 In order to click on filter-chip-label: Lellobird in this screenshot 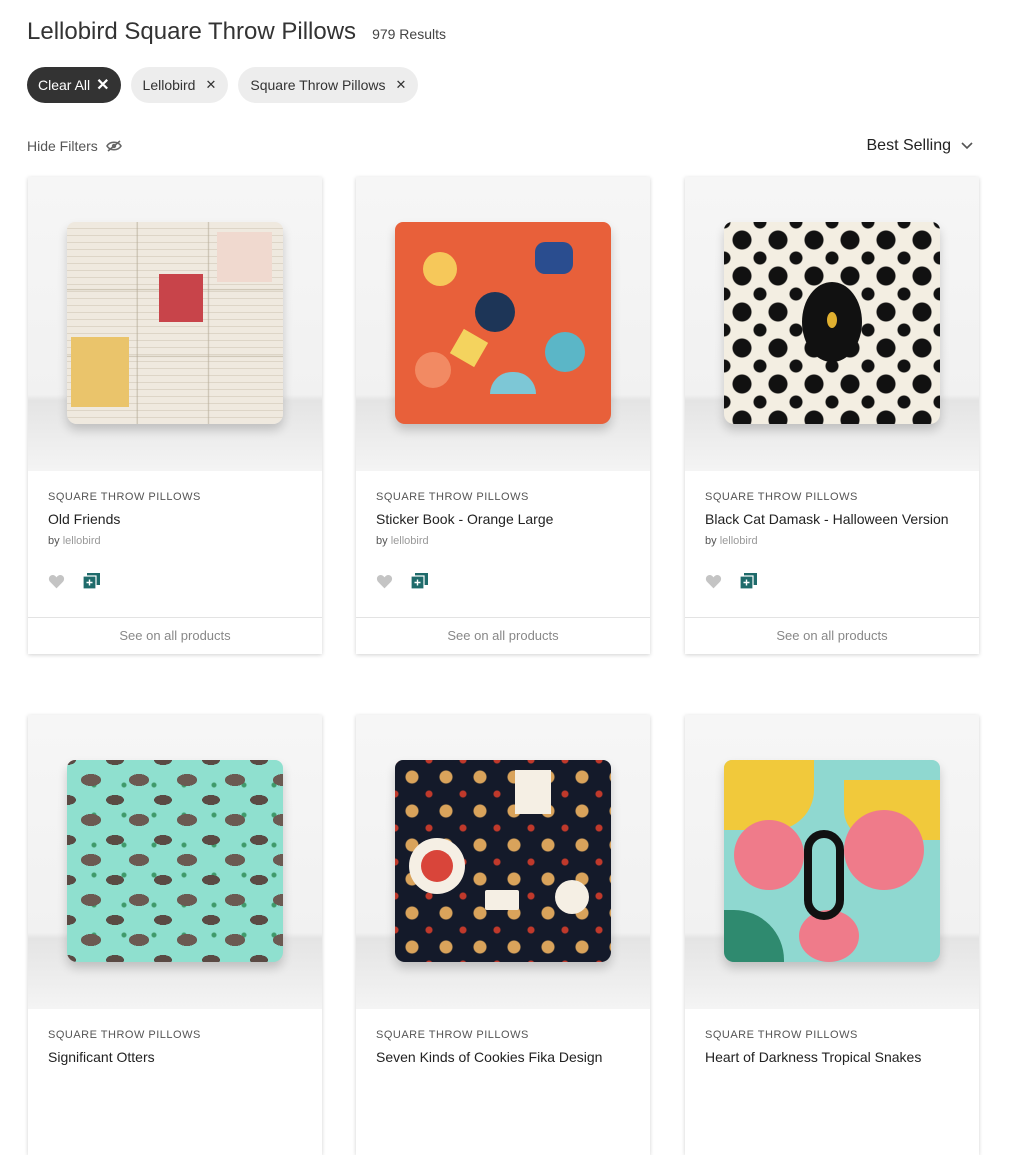, I will do `click(169, 85)`.